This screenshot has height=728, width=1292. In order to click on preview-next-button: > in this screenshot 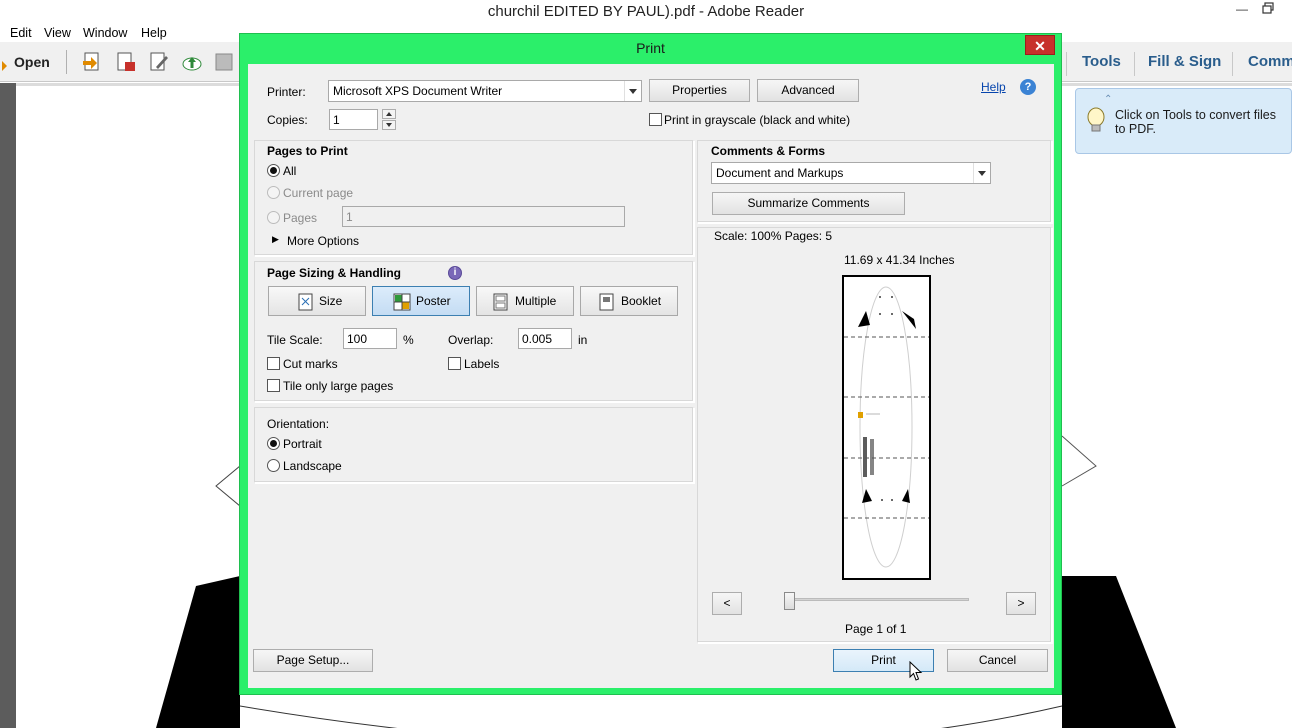, I will do `click(1021, 603)`.